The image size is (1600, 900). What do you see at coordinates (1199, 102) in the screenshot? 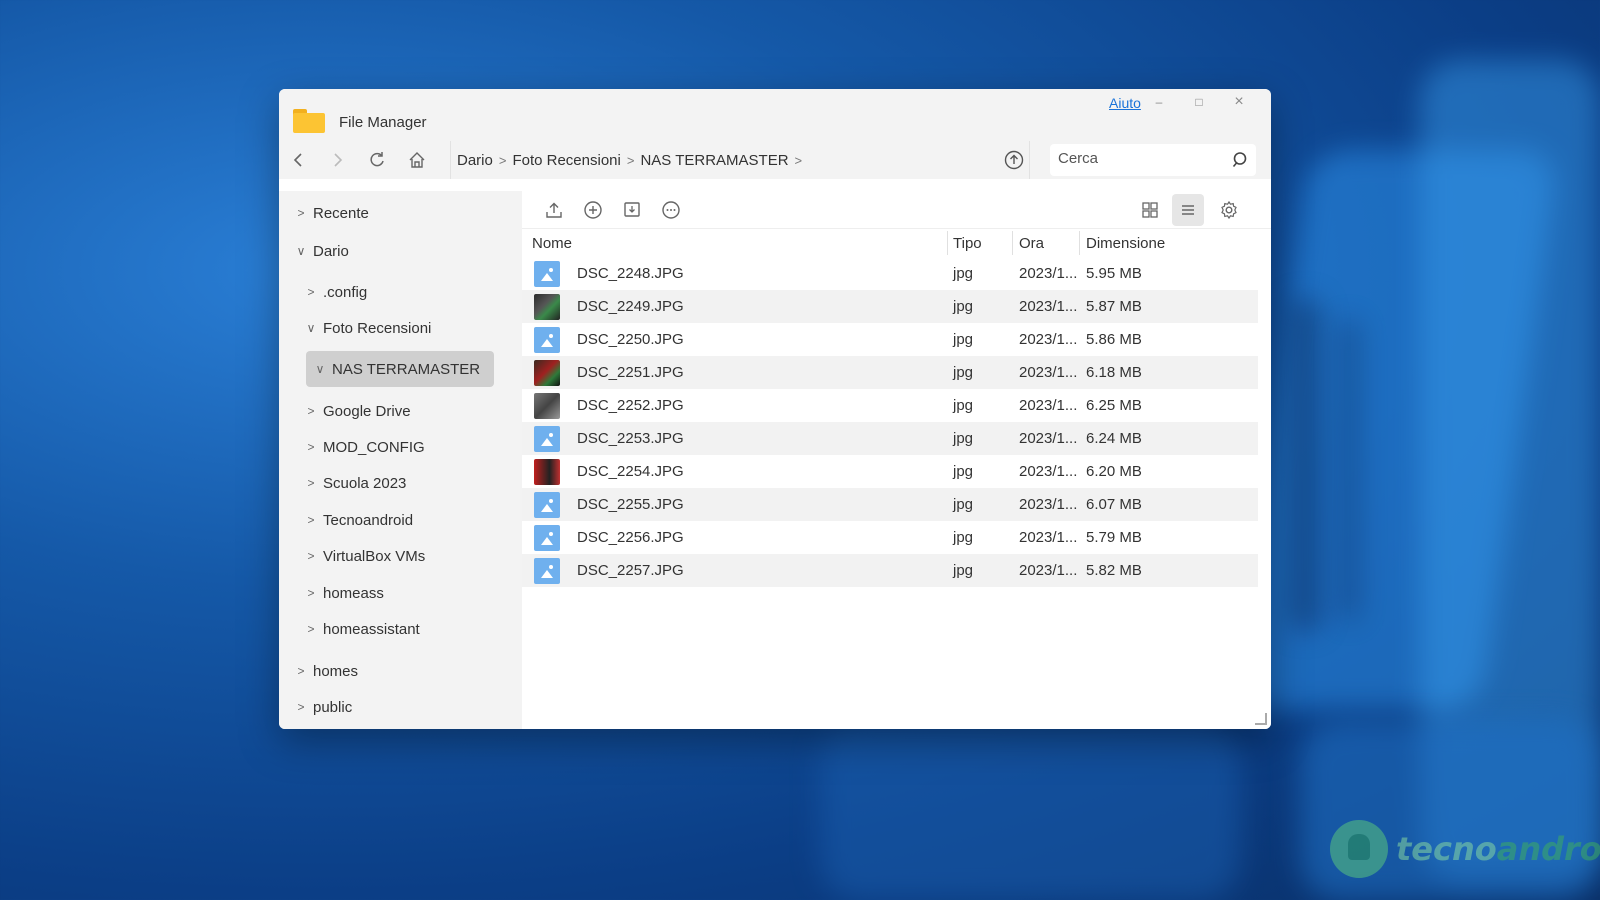
I see `maximize-button: □` at bounding box center [1199, 102].